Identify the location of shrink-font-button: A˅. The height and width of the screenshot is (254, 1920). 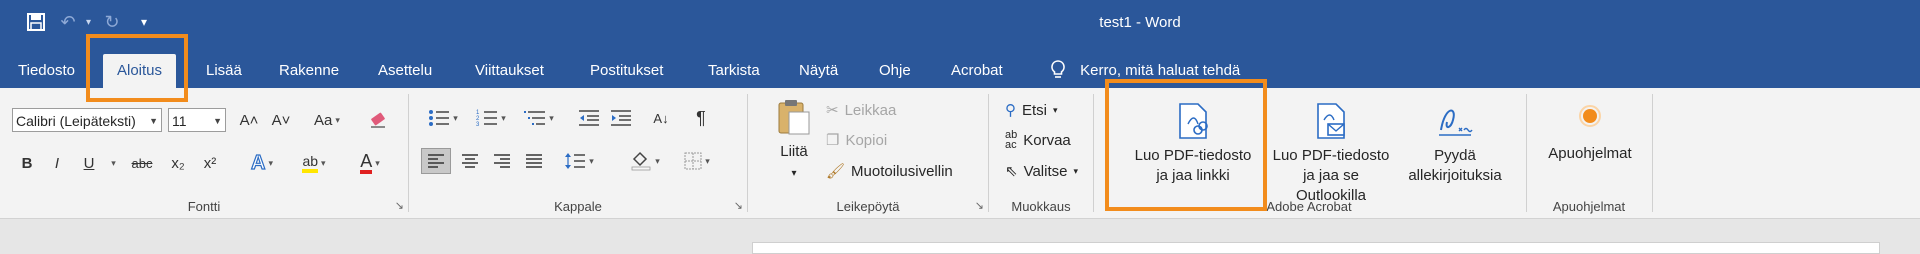
(281, 120).